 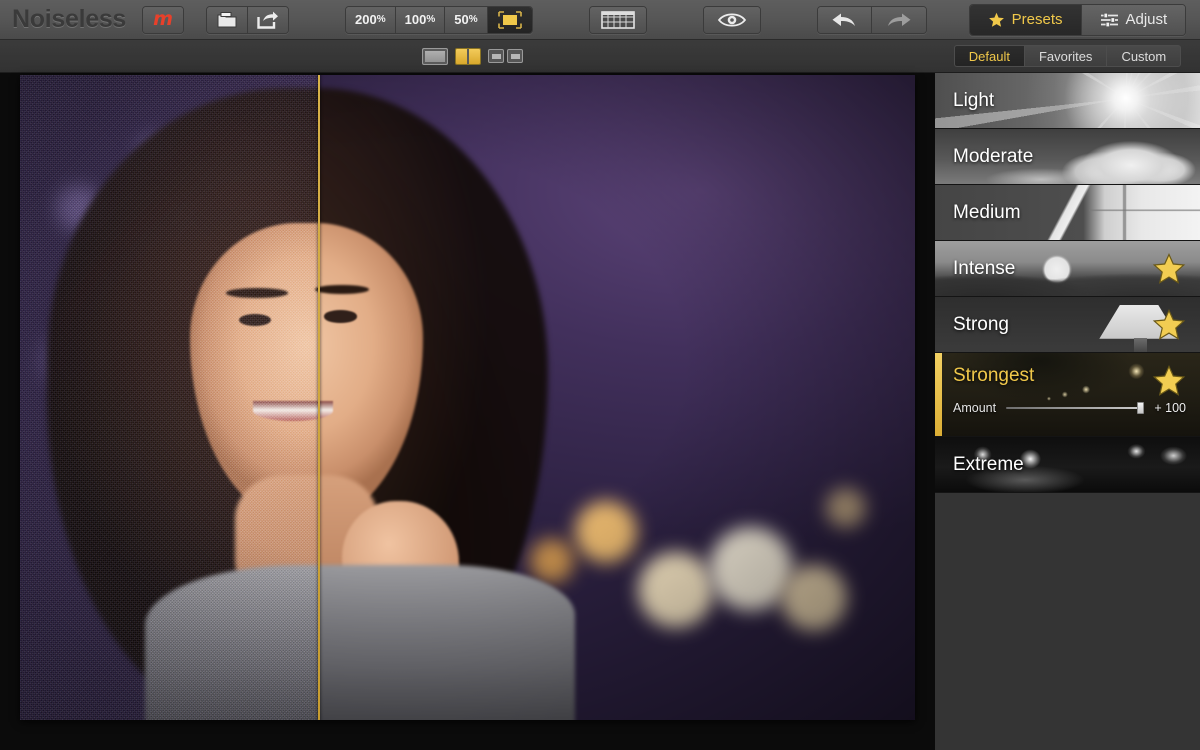 I want to click on preset-tab-custom-label: Custom, so click(x=1144, y=56).